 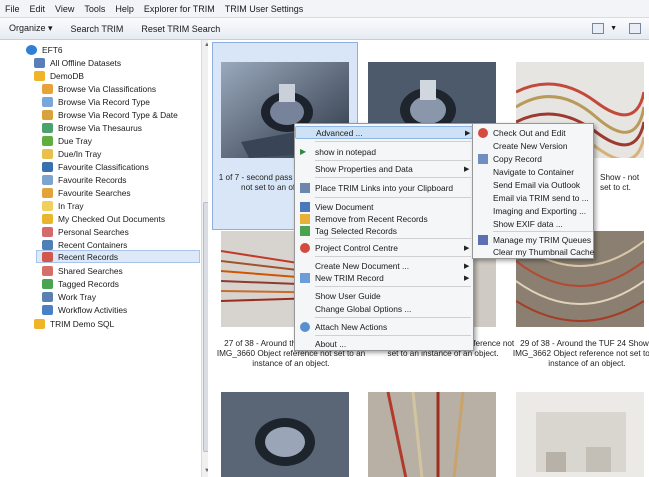 What do you see at coordinates (364, 168) in the screenshot?
I see `menu-item-label: Show Properties and Data` at bounding box center [364, 168].